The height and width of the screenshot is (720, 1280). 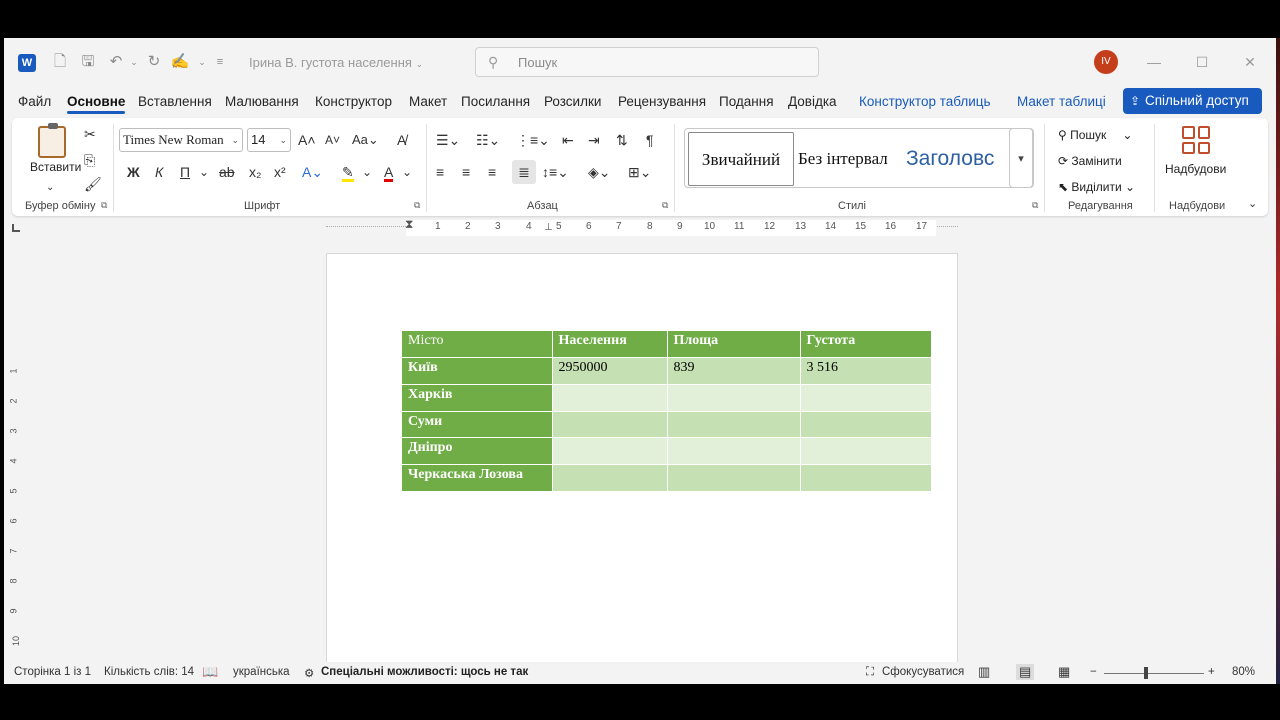 I want to click on table-cell: 2950000, so click(x=610, y=371).